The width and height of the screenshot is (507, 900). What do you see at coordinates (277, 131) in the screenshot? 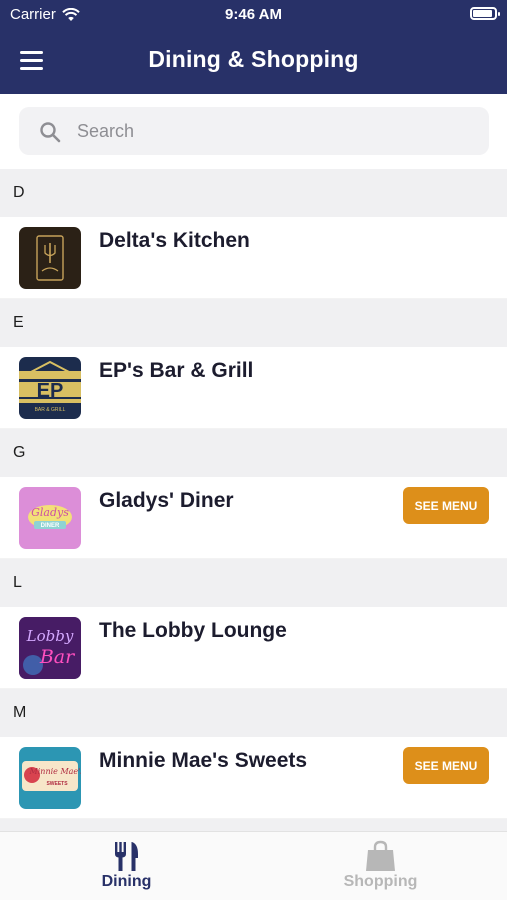
I see `search-input` at bounding box center [277, 131].